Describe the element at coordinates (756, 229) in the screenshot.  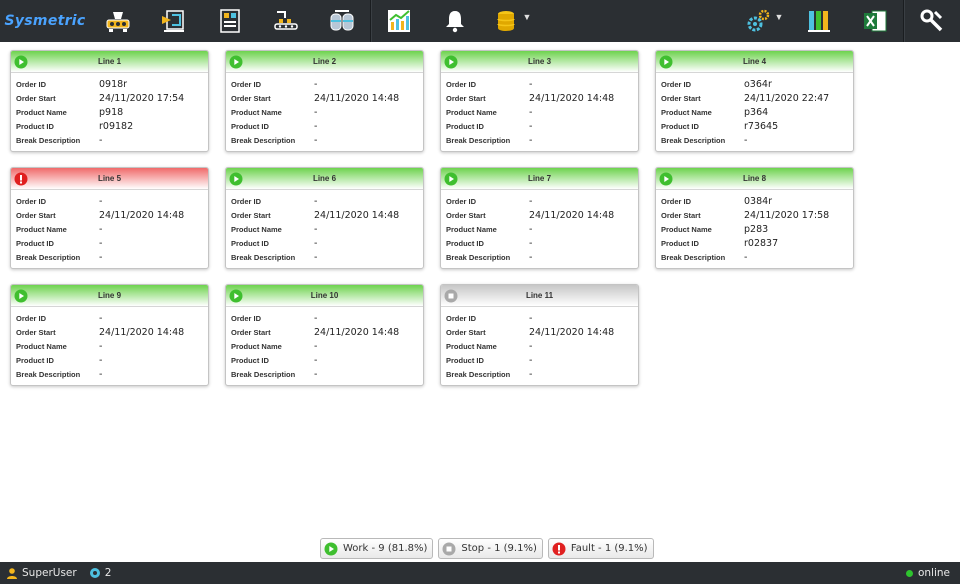
I see `product-name-value: p283` at that location.